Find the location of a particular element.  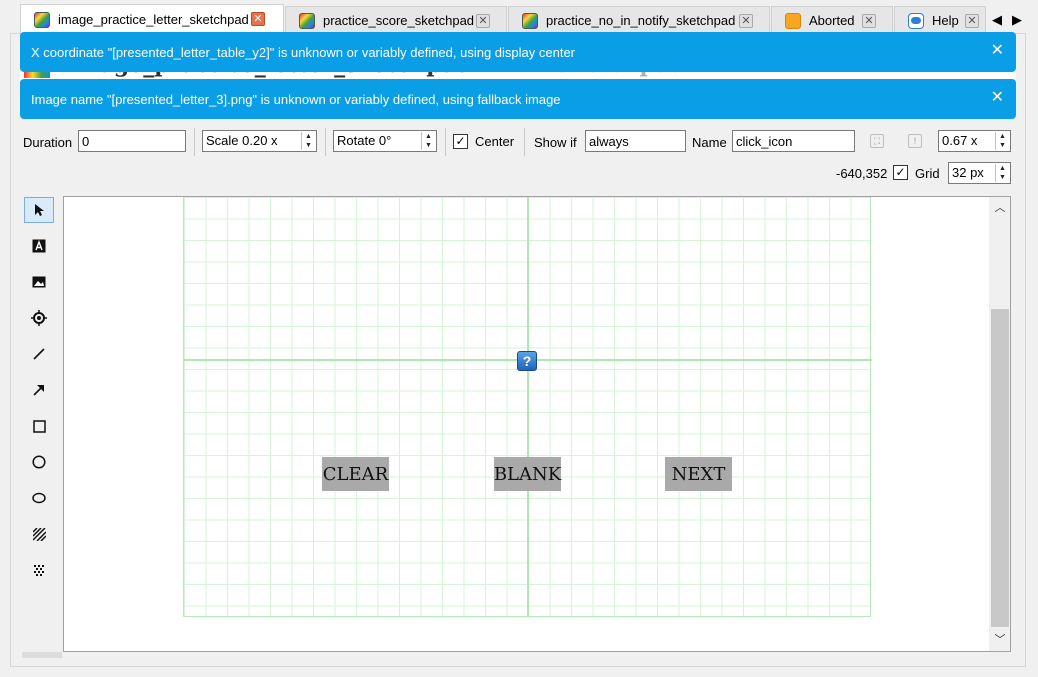

line-tool is located at coordinates (39, 354).